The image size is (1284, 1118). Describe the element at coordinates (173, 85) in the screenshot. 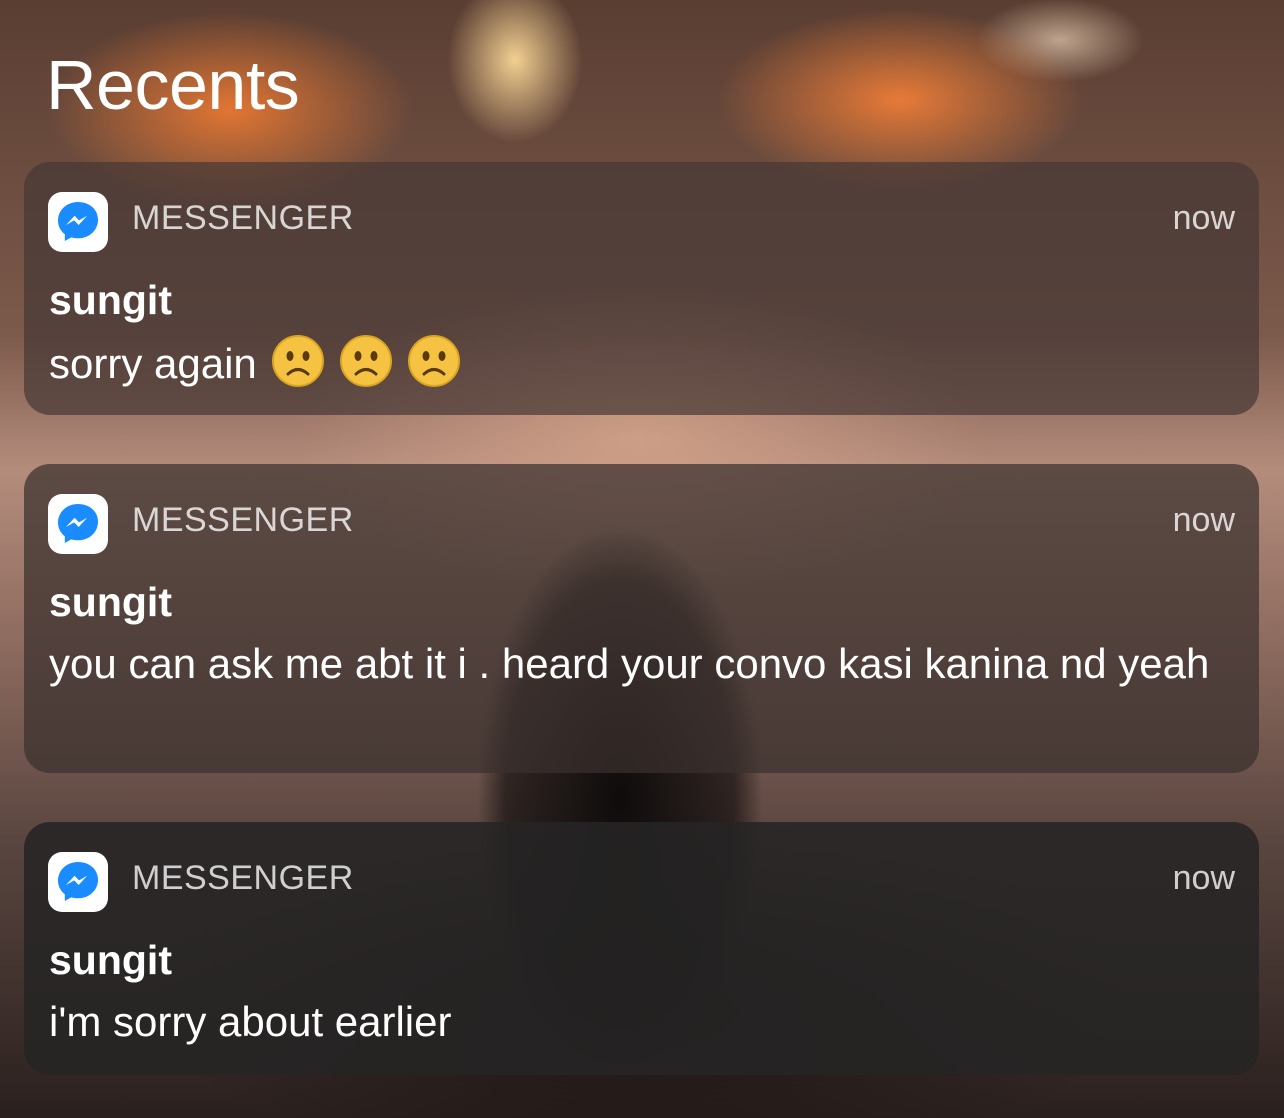

I see `page-title: Recents` at that location.